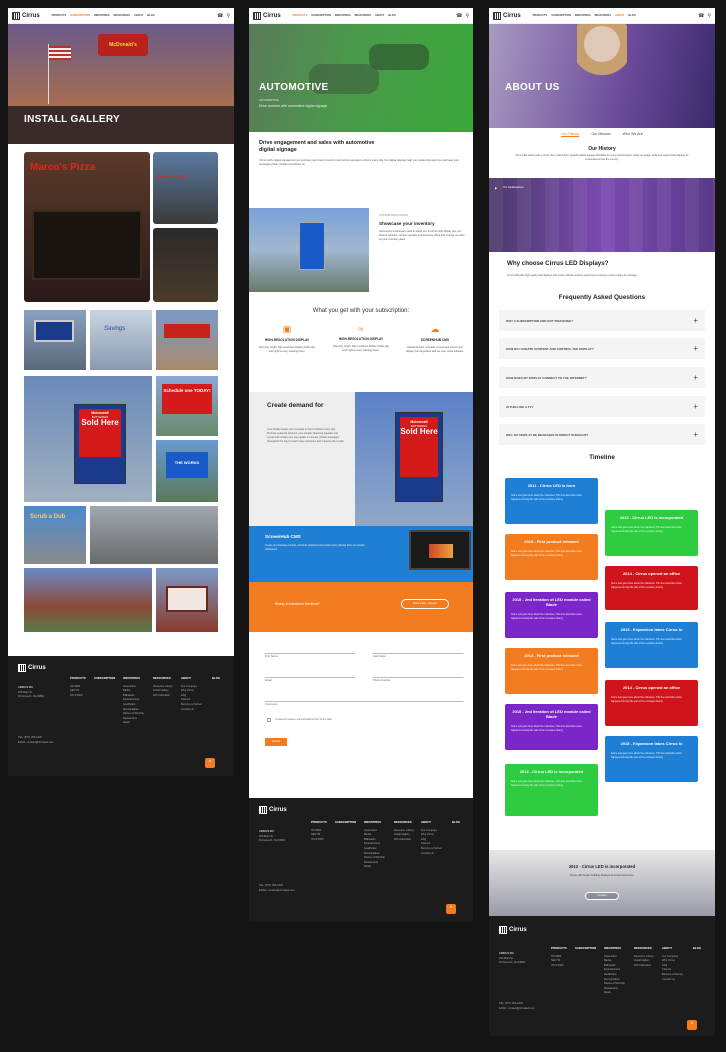 This screenshot has height=1052, width=726. Describe the element at coordinates (269, 720) in the screenshot. I see `consent-checkbox` at that location.